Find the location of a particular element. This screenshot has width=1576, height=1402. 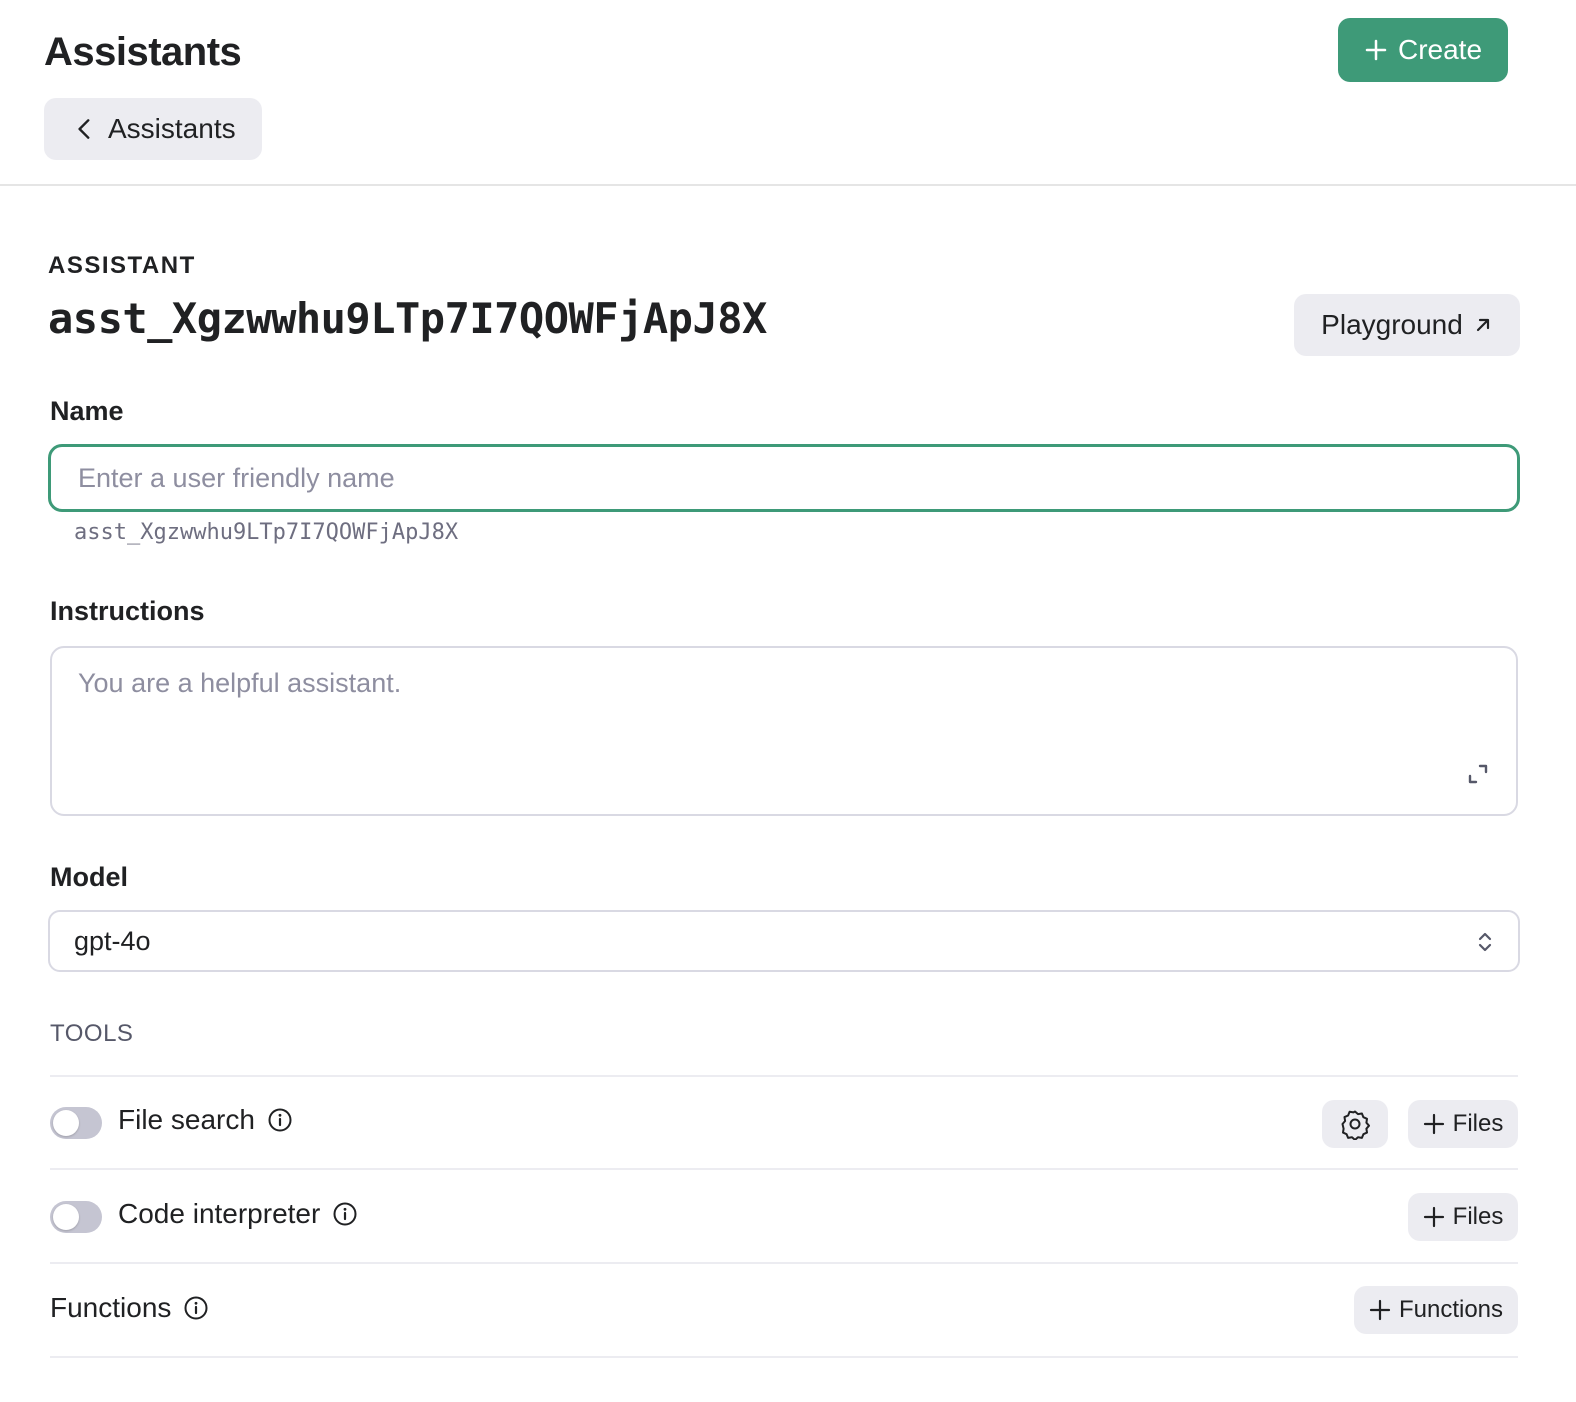

name-input is located at coordinates (796, 478).